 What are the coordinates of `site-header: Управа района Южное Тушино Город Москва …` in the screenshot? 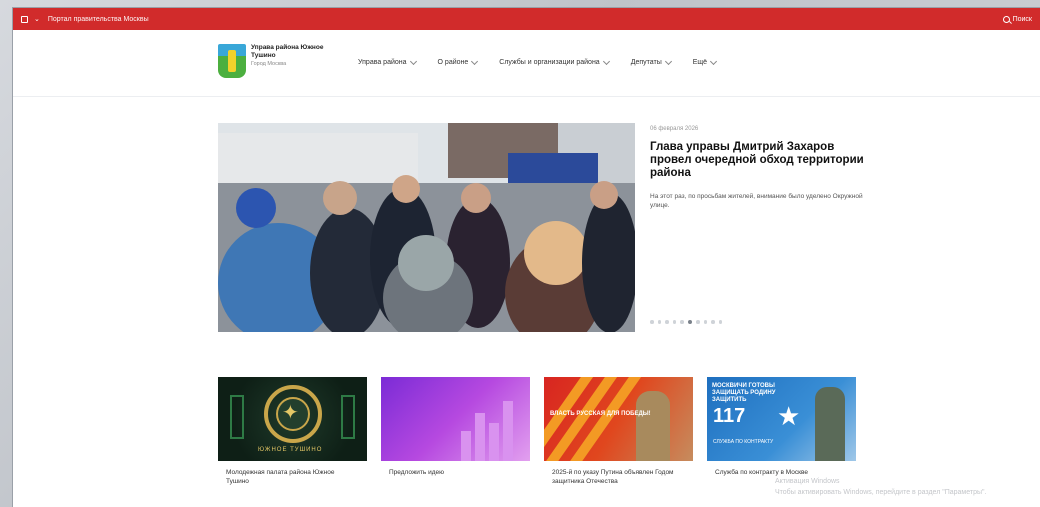 It's located at (526, 63).